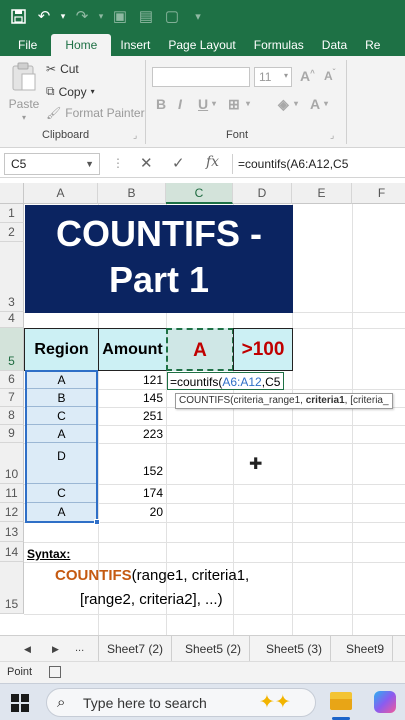 The height and width of the screenshot is (720, 405). What do you see at coordinates (146, 16) in the screenshot?
I see `image-icon: ▤` at bounding box center [146, 16].